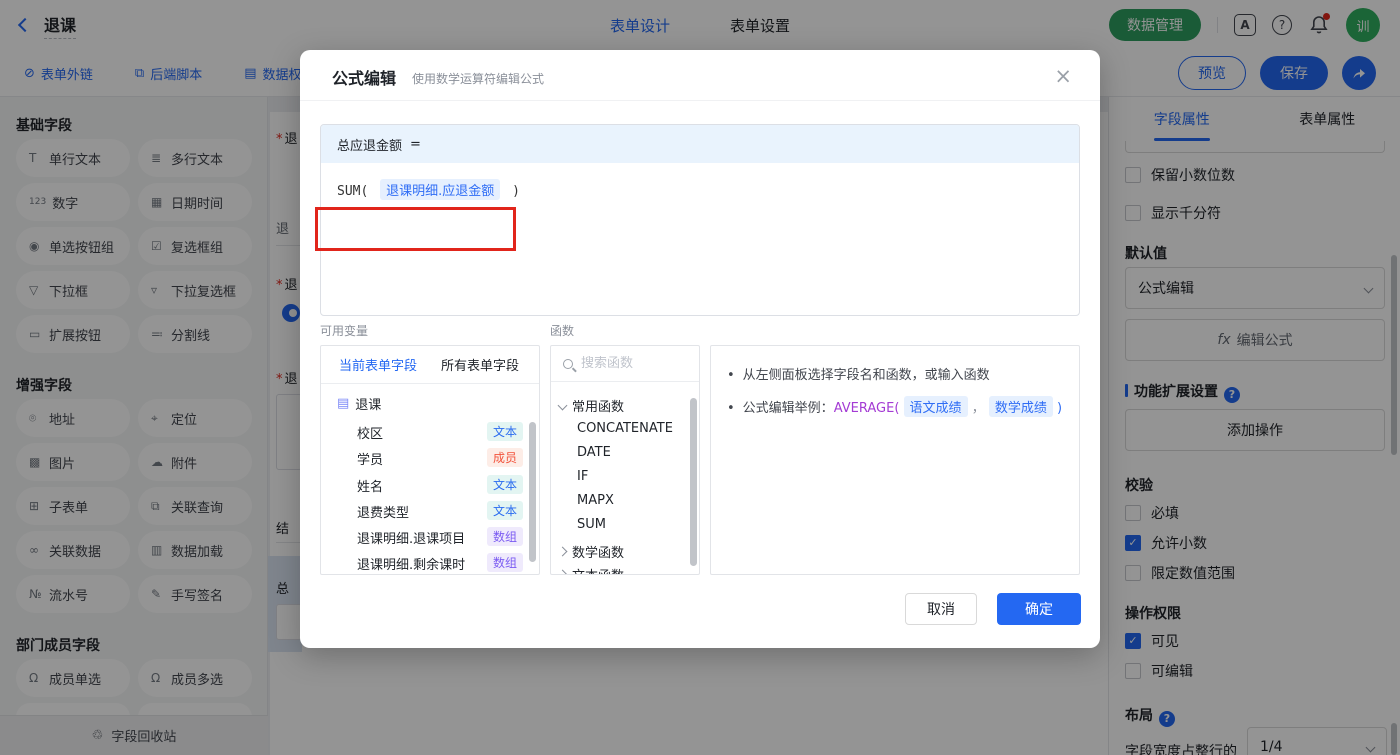 This screenshot has height=755, width=1400. I want to click on tip-line-1: • 从左侧面板选择字段名和函数，或输入函数, so click(895, 373).